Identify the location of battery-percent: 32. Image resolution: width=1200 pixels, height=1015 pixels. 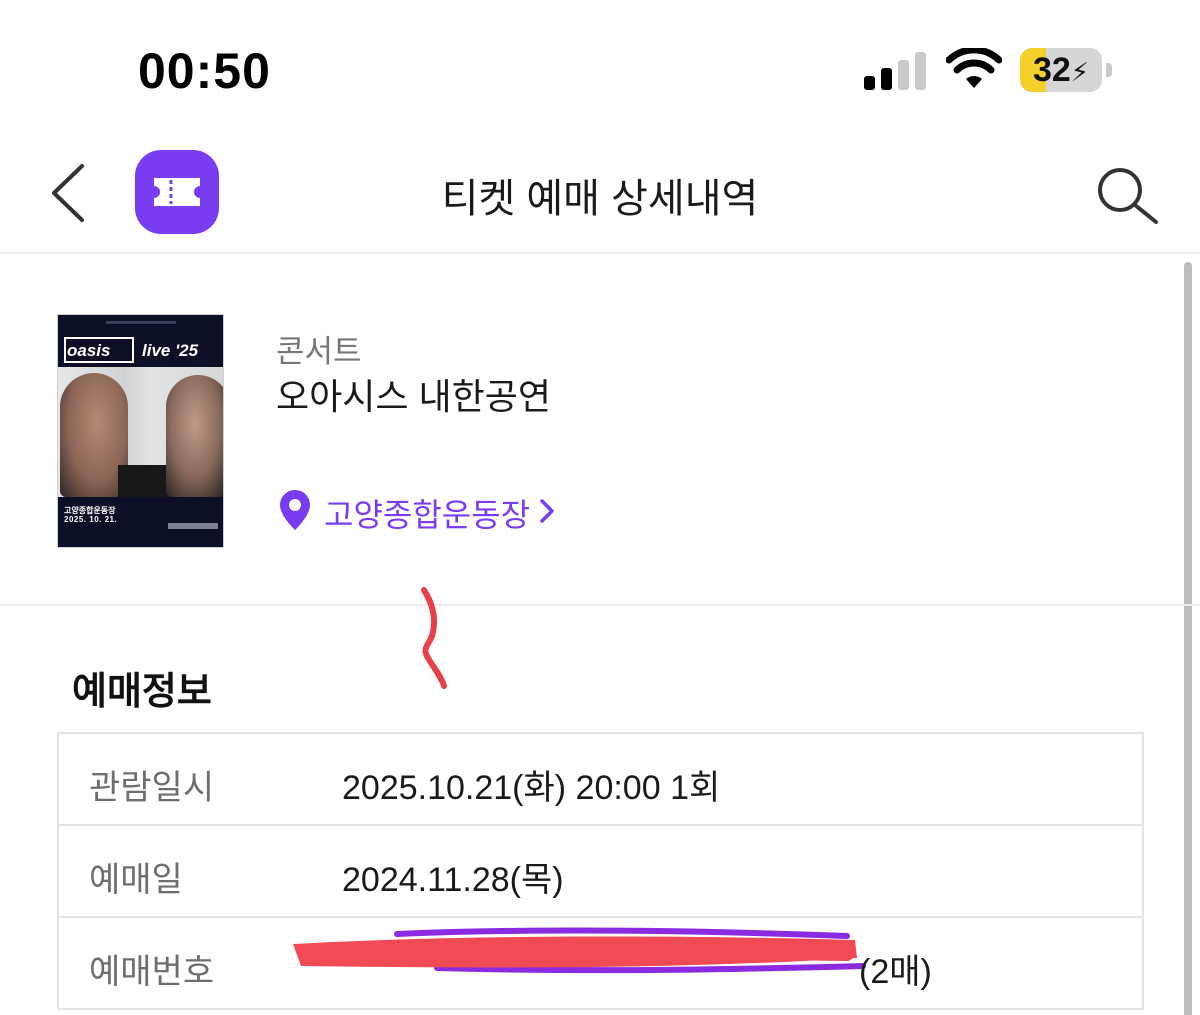
(1051, 70).